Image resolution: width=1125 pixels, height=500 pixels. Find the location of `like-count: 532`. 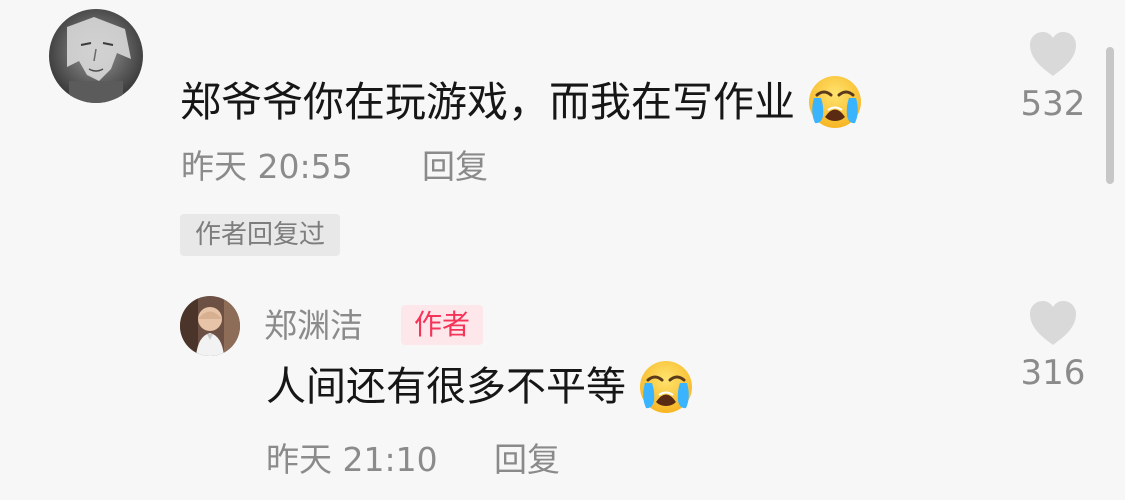

like-count: 532 is located at coordinates (1053, 104).